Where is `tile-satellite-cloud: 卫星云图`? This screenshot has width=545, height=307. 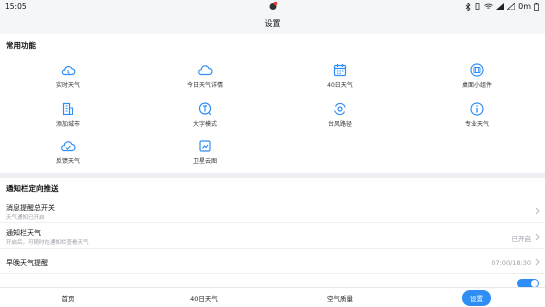 tile-satellite-cloud: 卫星云图 is located at coordinates (205, 153).